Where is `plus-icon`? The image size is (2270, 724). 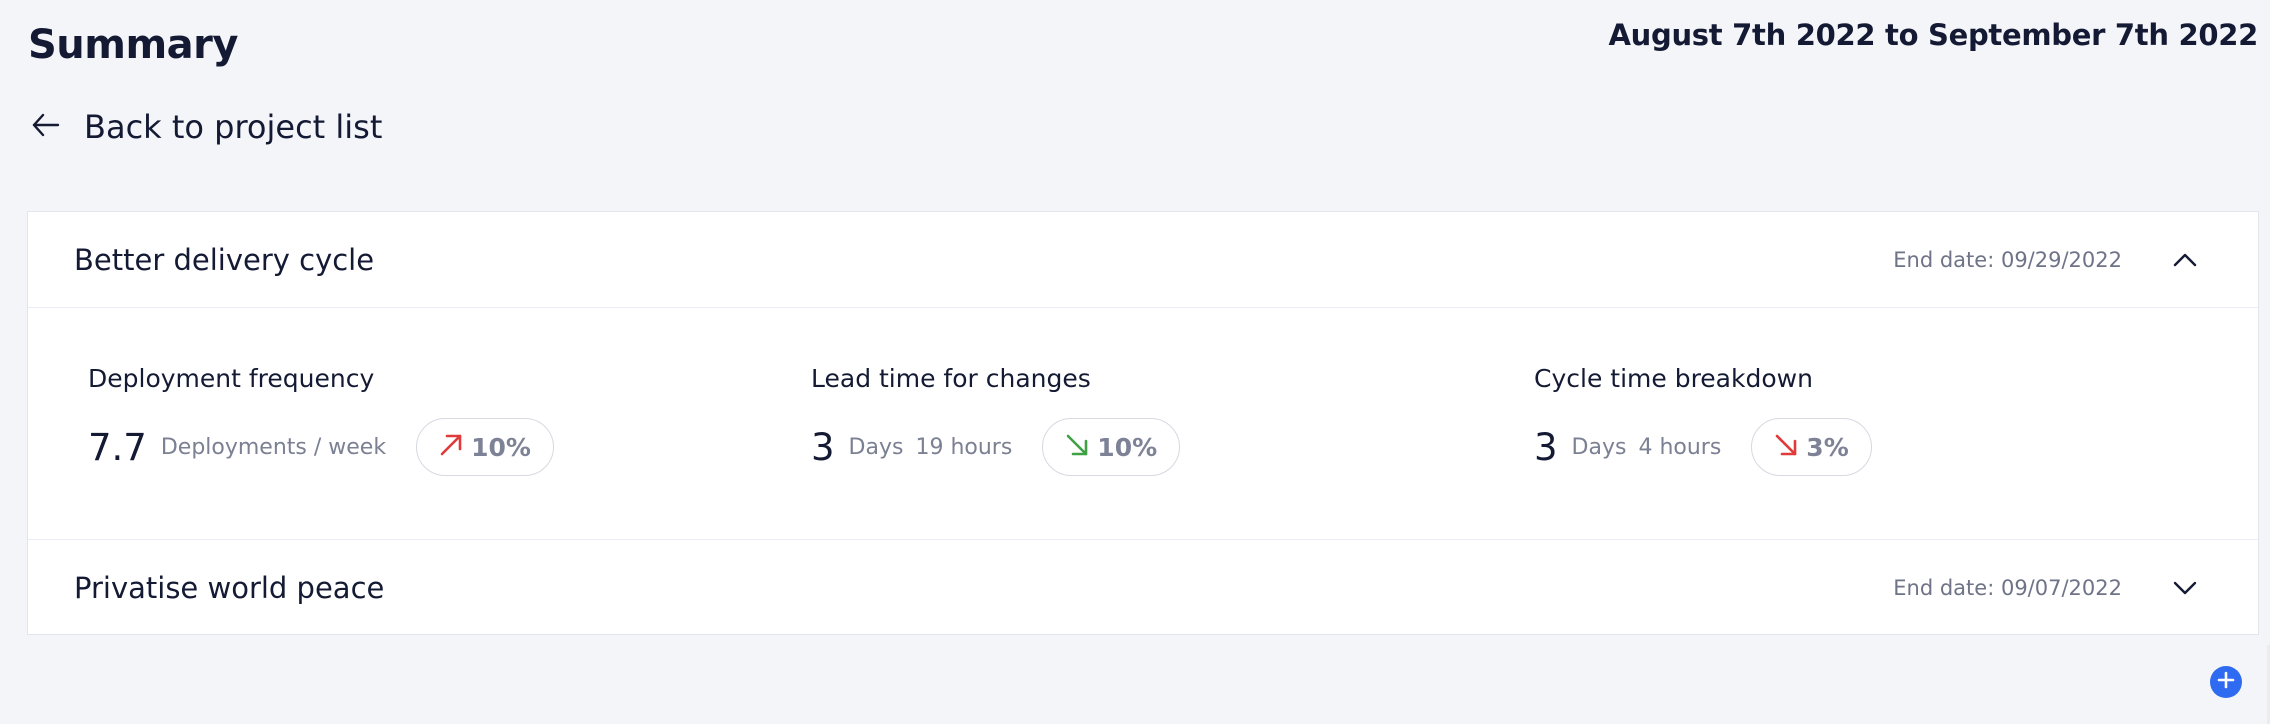
plus-icon is located at coordinates (2226, 682).